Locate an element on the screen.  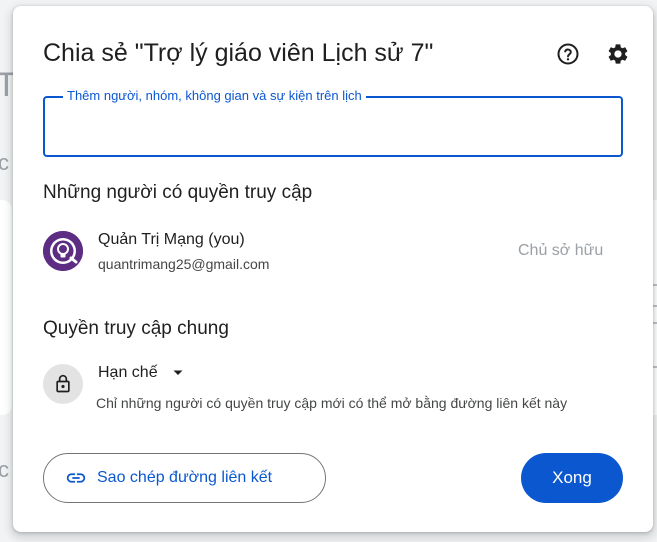
caret-down-icon is located at coordinates (178, 372).